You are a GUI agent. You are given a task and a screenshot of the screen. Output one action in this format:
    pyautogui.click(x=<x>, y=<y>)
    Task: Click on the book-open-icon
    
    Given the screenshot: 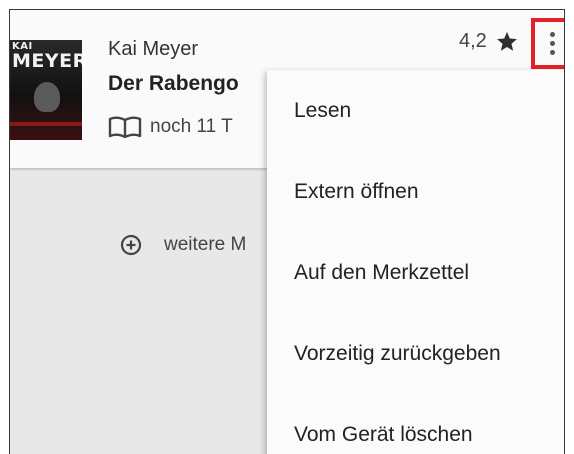 What is the action you would take?
    pyautogui.click(x=125, y=127)
    